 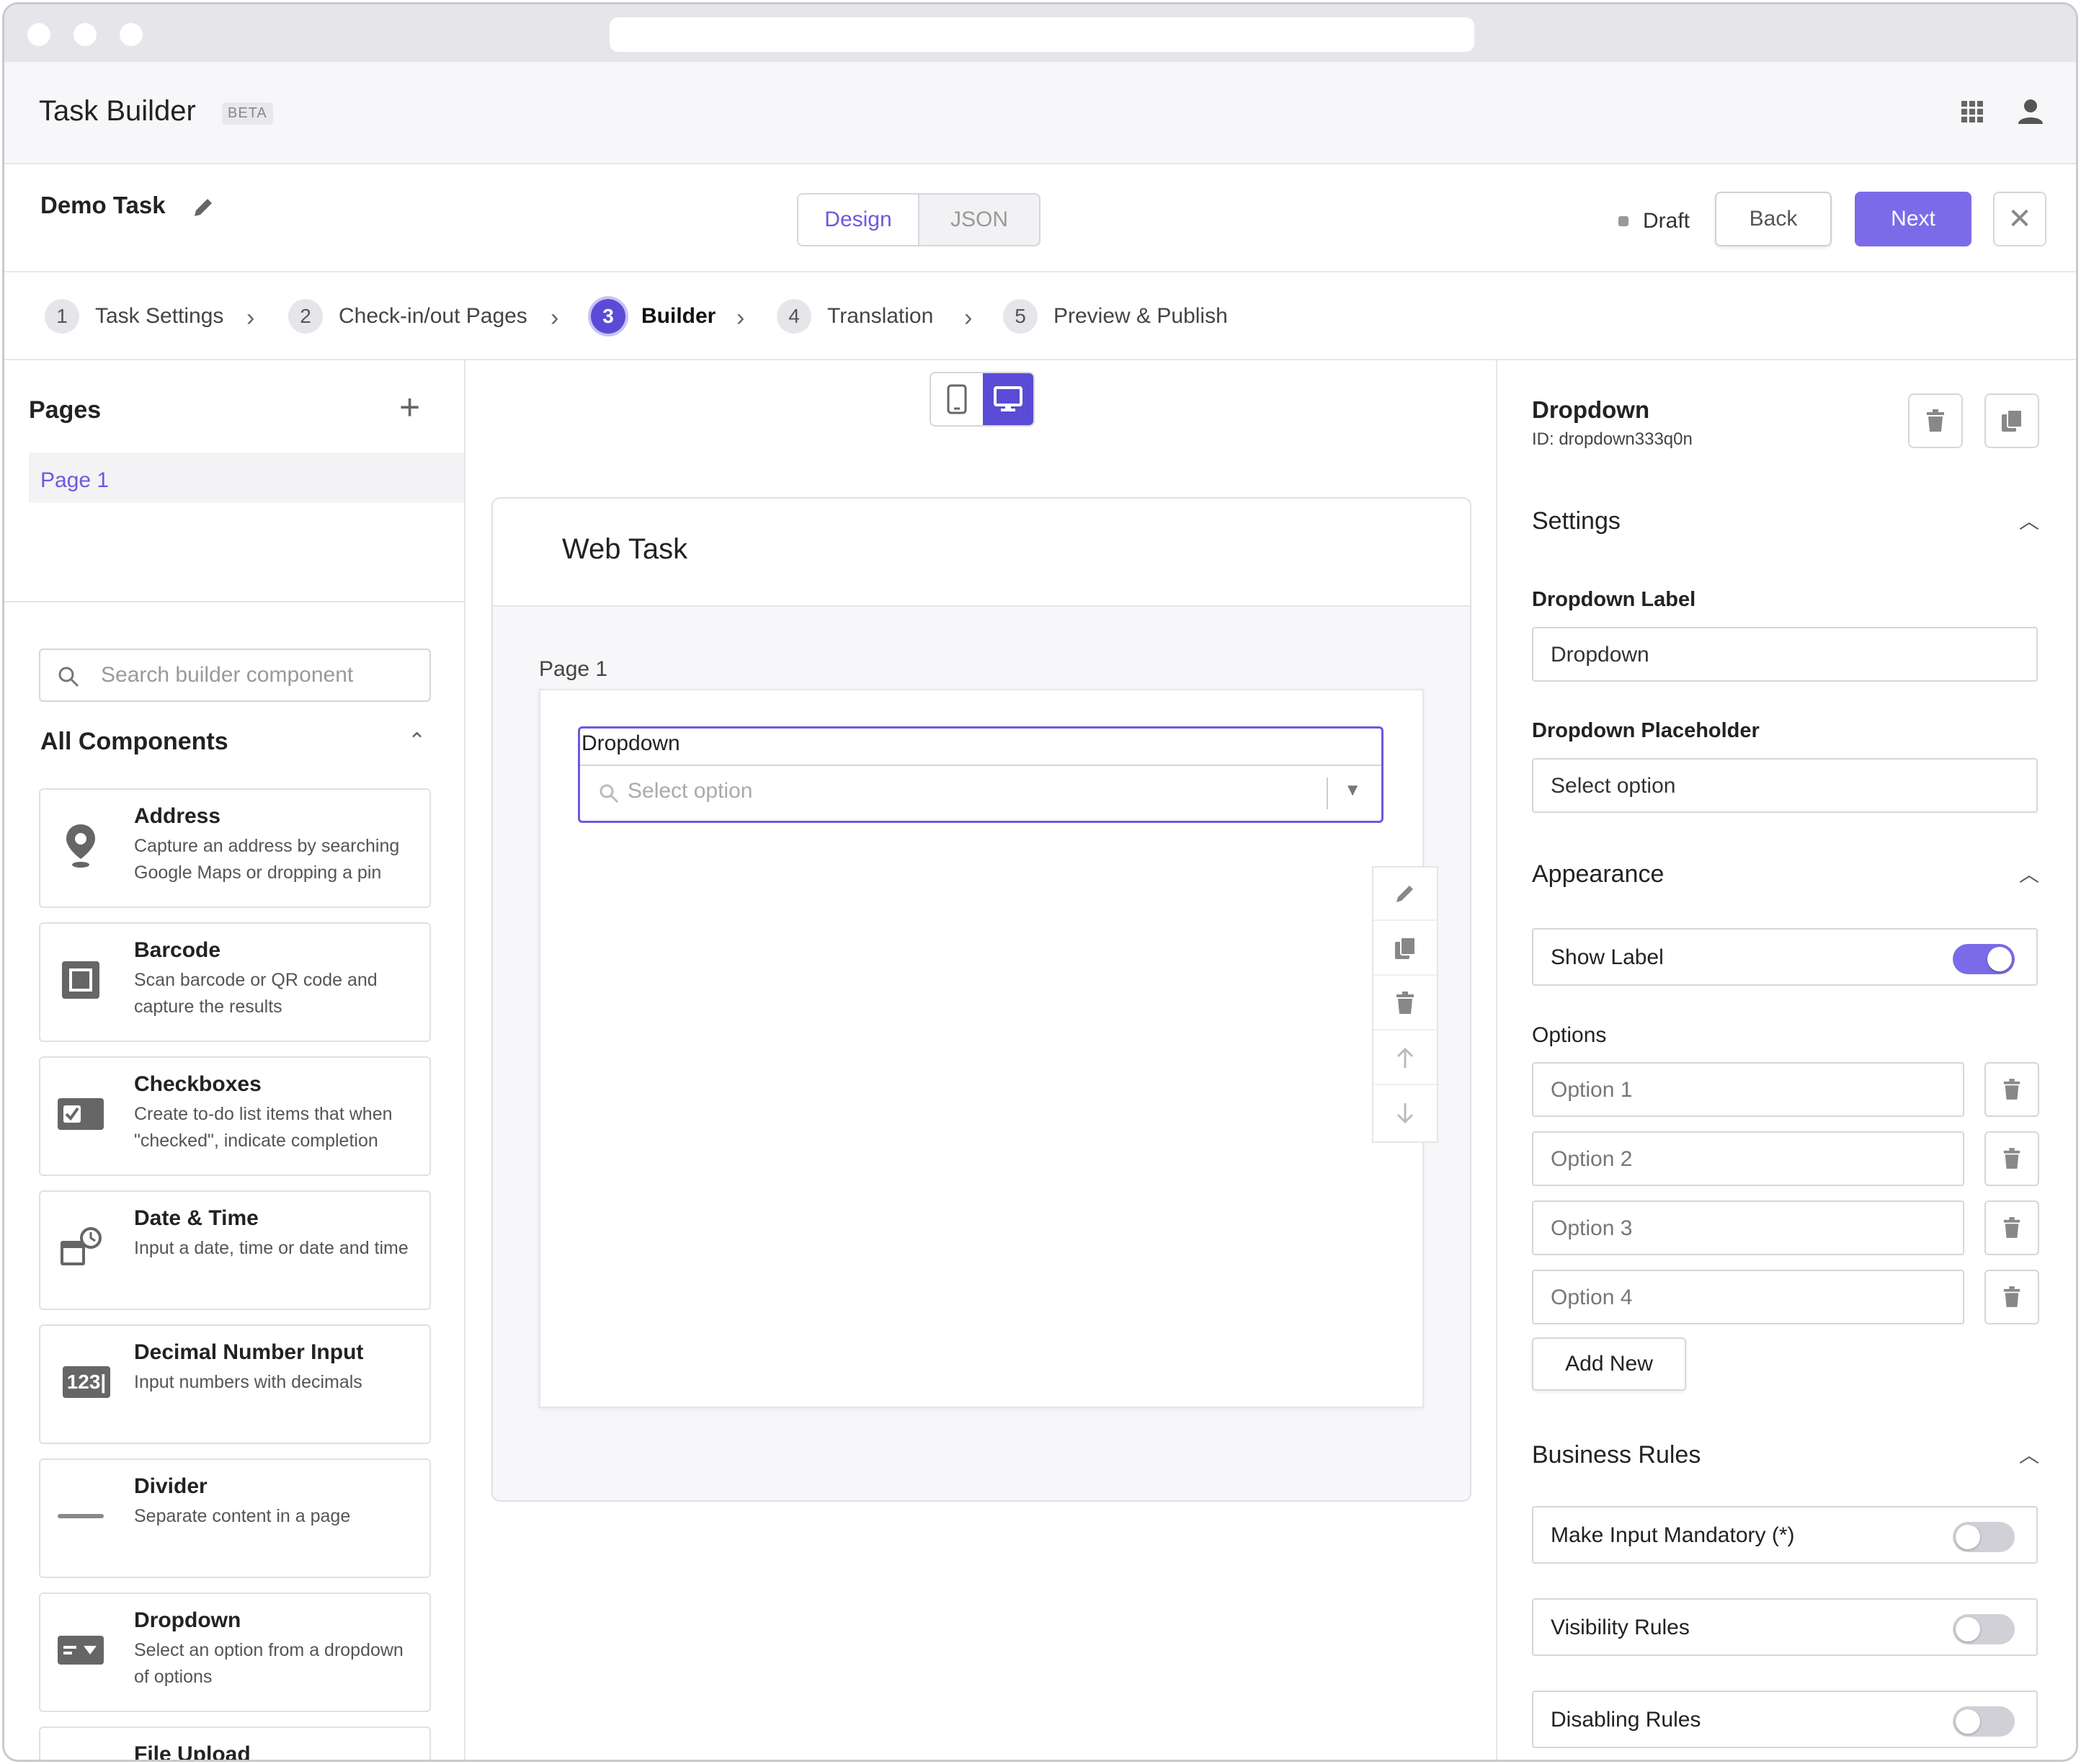 I want to click on step-task-settings: 1 Task Settings, so click(x=134, y=316).